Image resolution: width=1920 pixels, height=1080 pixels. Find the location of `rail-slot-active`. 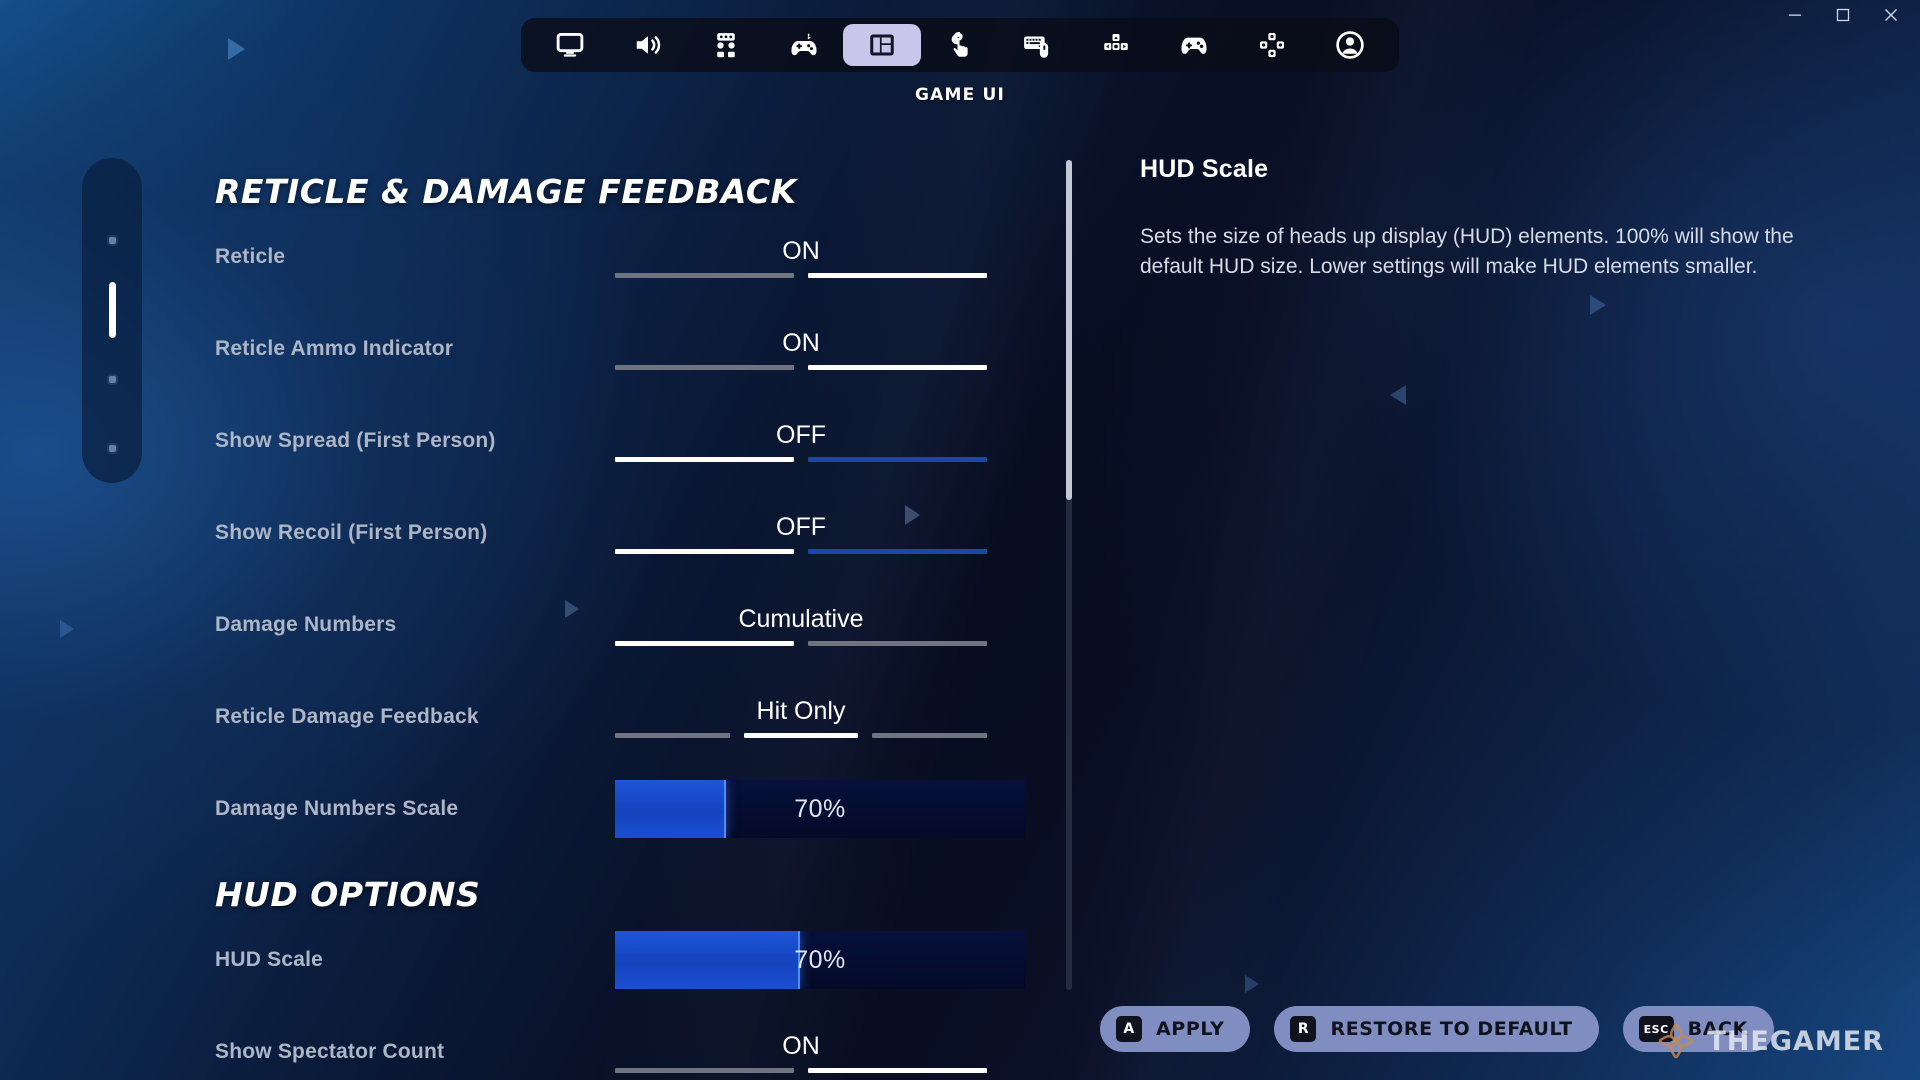

rail-slot-active is located at coordinates (112, 309).